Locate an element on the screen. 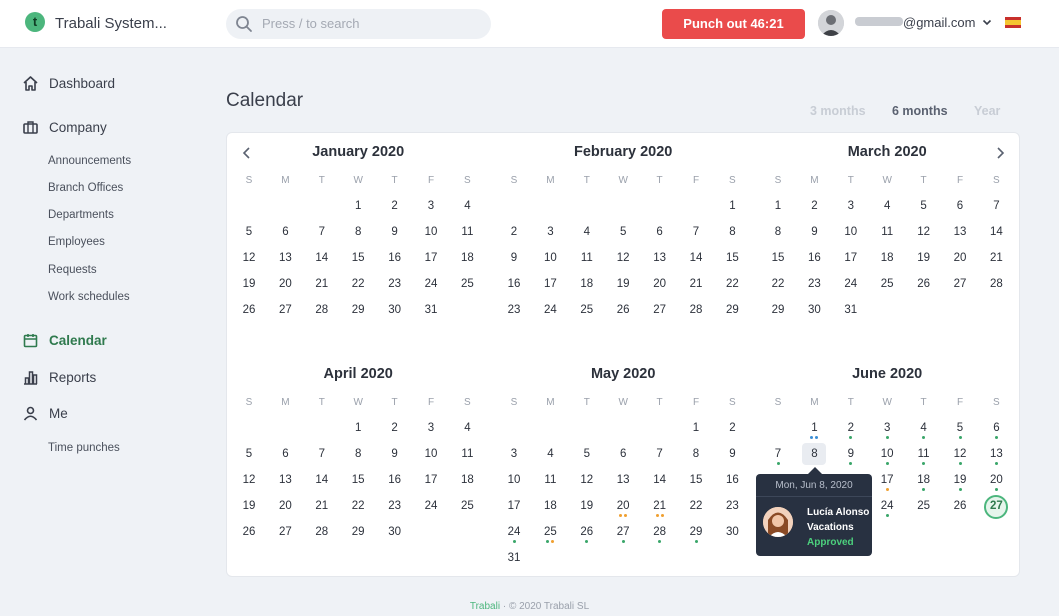 This screenshot has height=616, width=1059. calendar-day: 16 is located at coordinates (395, 258).